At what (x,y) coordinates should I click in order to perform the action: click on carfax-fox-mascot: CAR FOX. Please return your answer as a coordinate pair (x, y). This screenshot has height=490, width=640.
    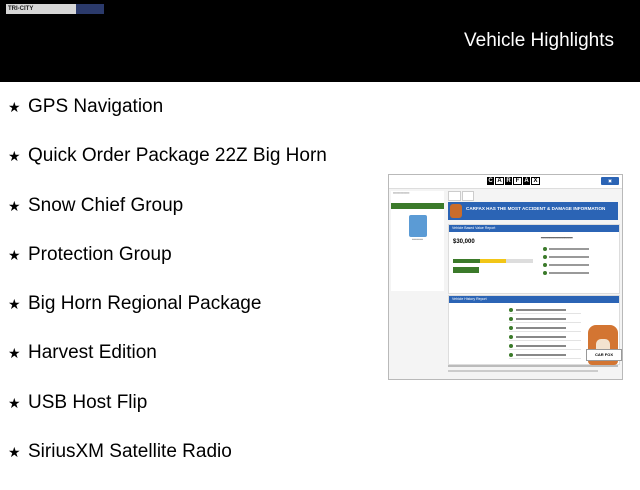
    Looking at the image, I should click on (604, 345).